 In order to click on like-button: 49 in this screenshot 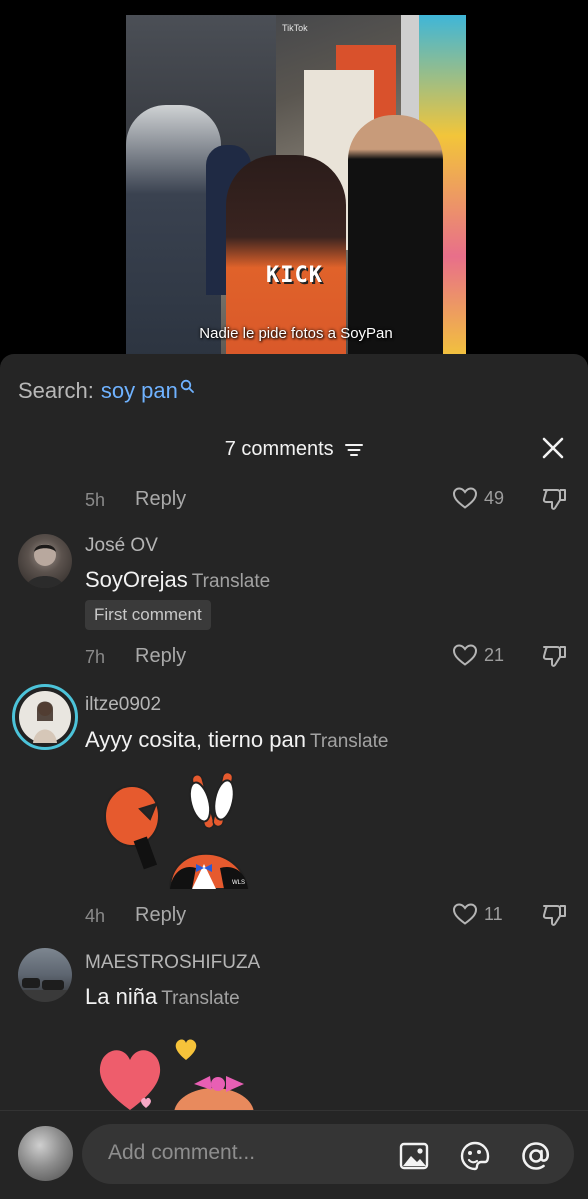, I will do `click(478, 498)`.